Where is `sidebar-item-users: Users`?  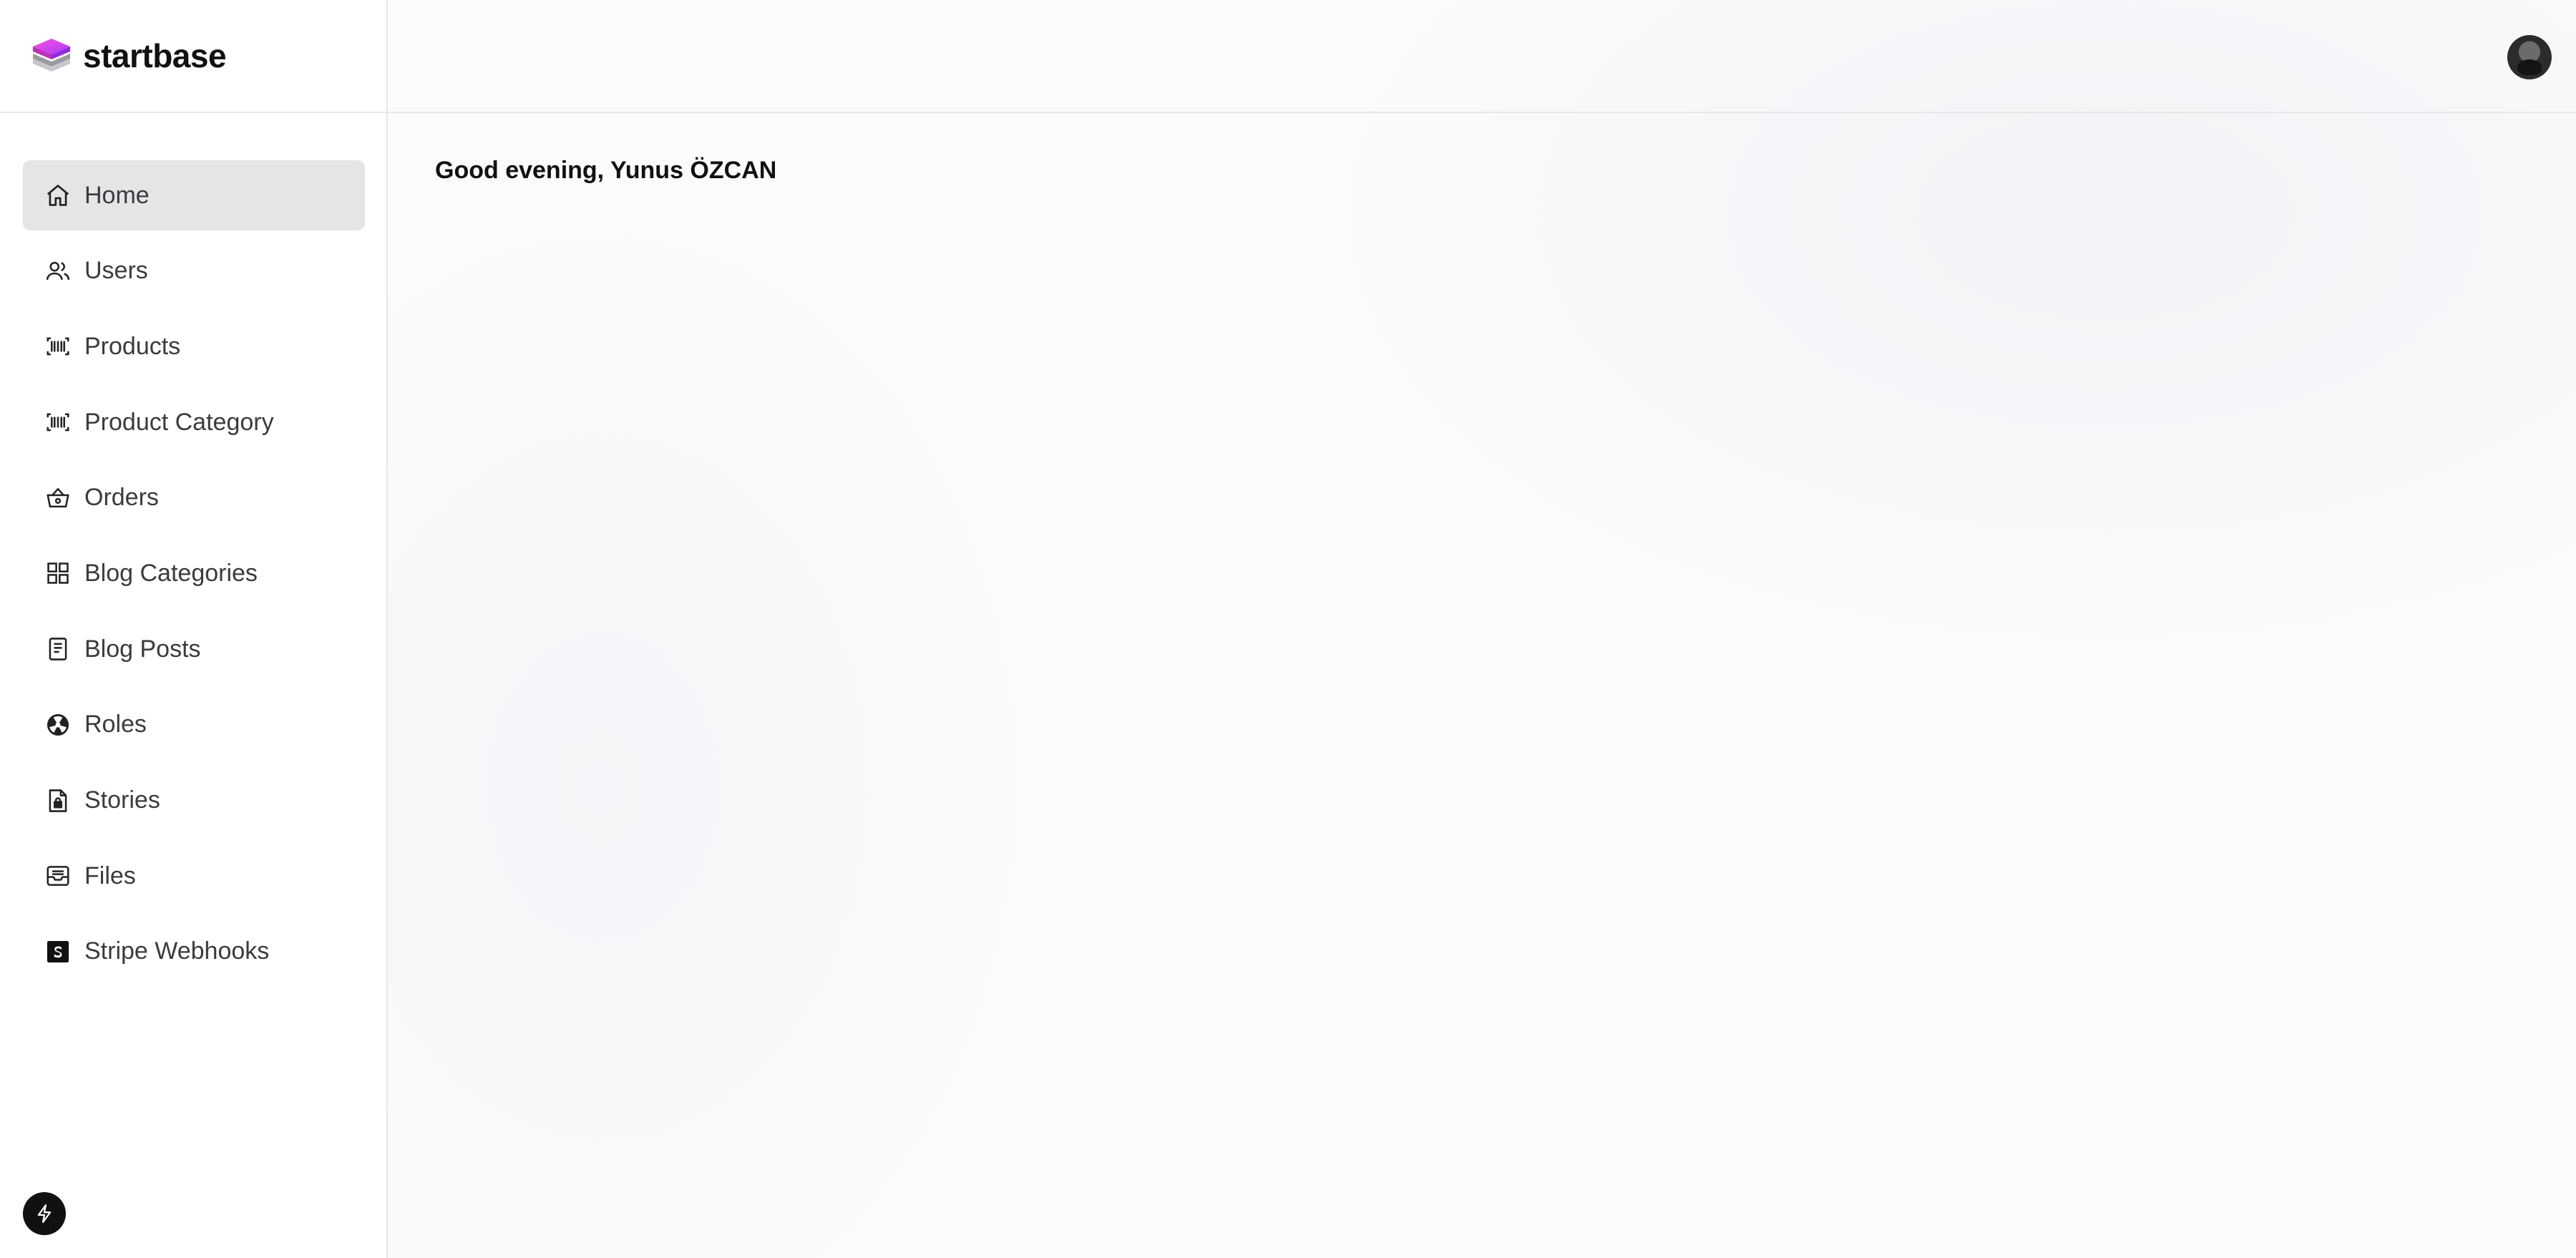 sidebar-item-users: Users is located at coordinates (194, 271).